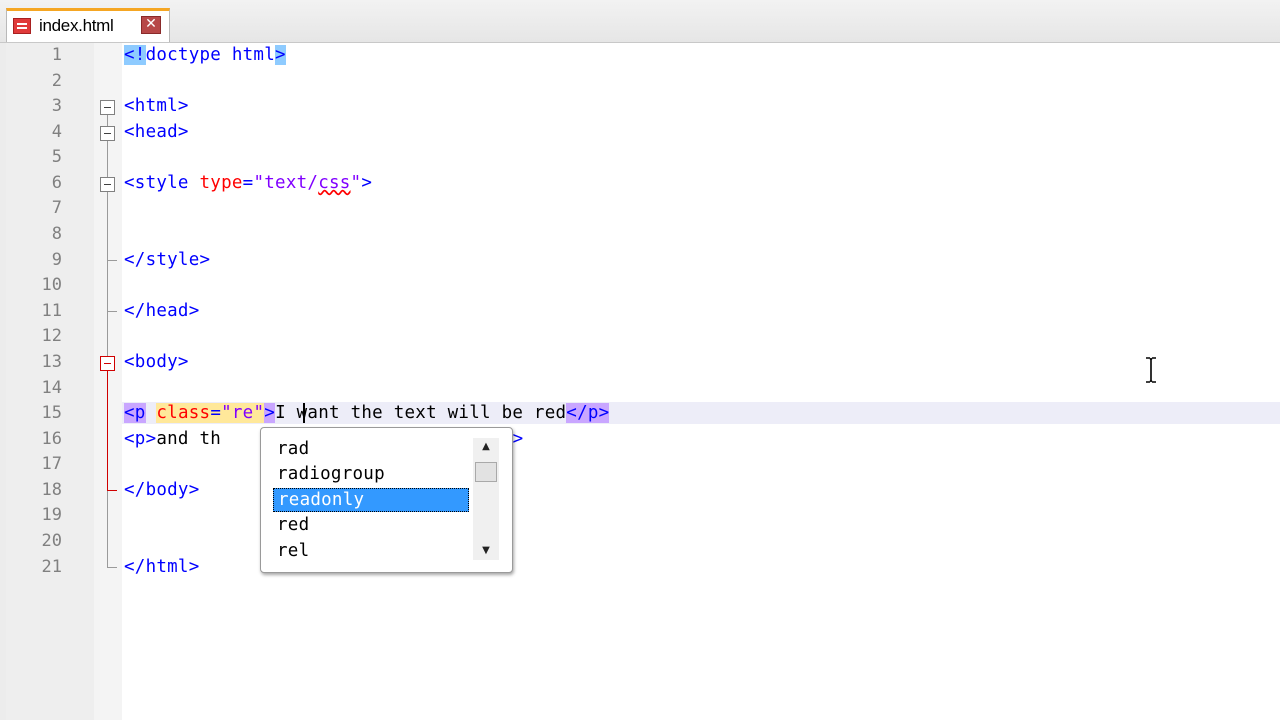 This screenshot has width=1280, height=720. I want to click on line-number: 6, so click(56, 183).